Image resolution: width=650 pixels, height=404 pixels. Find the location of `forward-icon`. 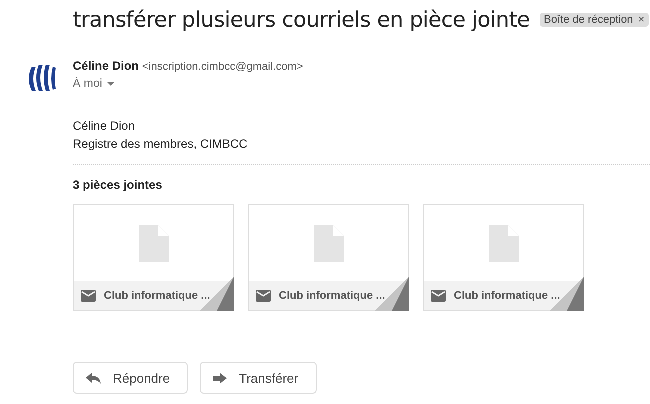

forward-icon is located at coordinates (220, 378).